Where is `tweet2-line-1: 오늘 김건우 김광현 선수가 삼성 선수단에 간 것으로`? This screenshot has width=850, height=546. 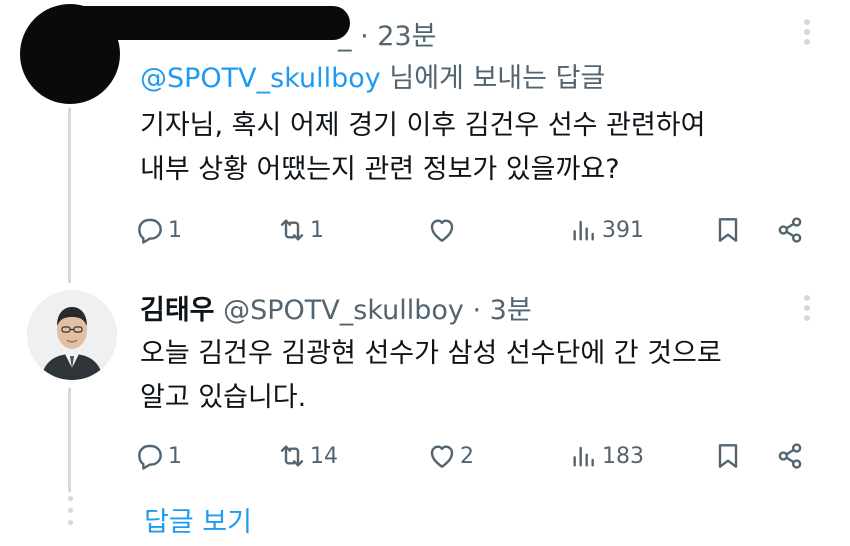
tweet2-line-1: 오늘 김건우 김광현 선수가 삼성 선수단에 간 것으로 is located at coordinates (431, 353).